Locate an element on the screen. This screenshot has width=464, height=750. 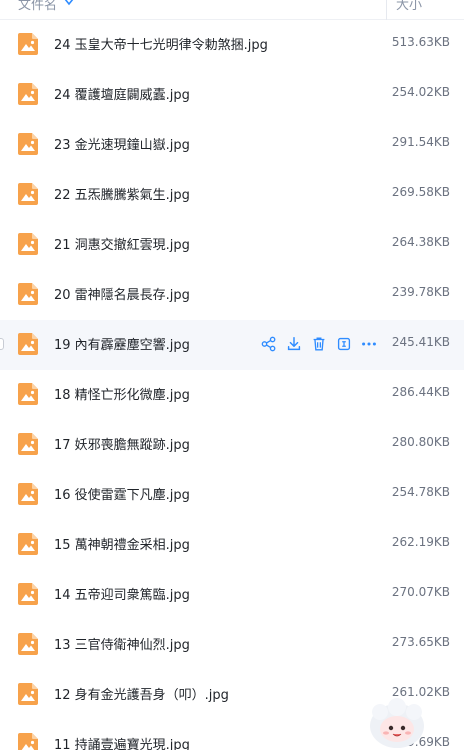
assistant-mascot-icon is located at coordinates (397, 724).